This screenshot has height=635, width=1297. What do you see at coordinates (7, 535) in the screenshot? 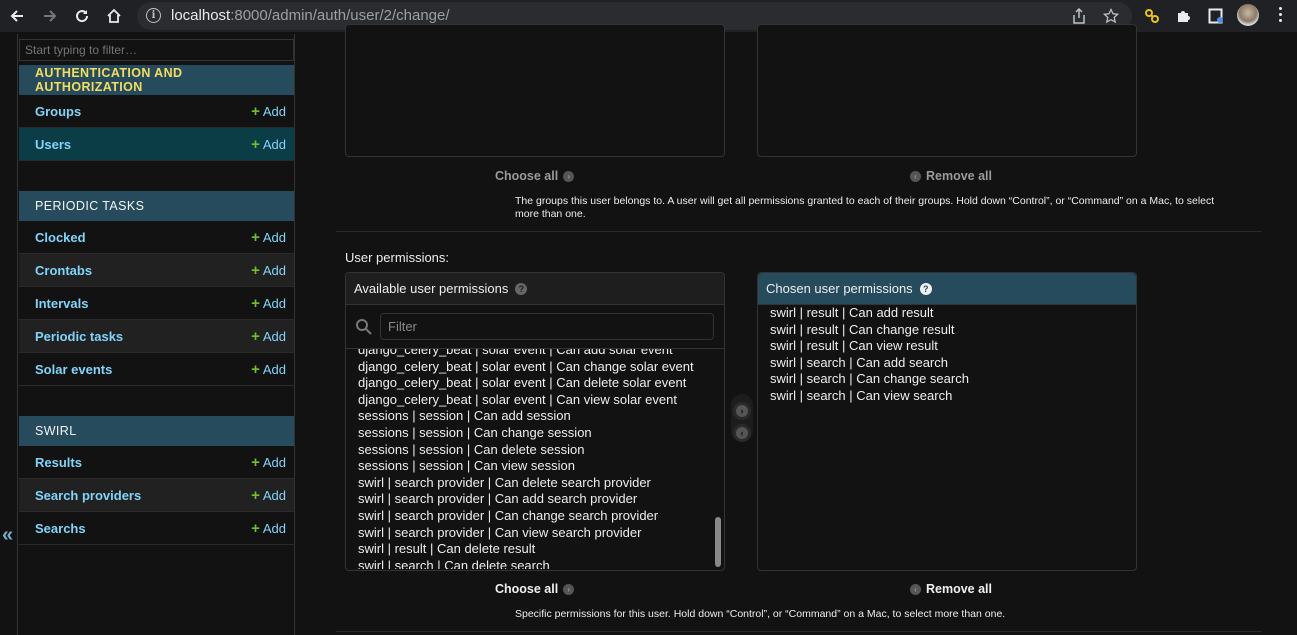
I see `collapse-sidebar-icon: «` at bounding box center [7, 535].